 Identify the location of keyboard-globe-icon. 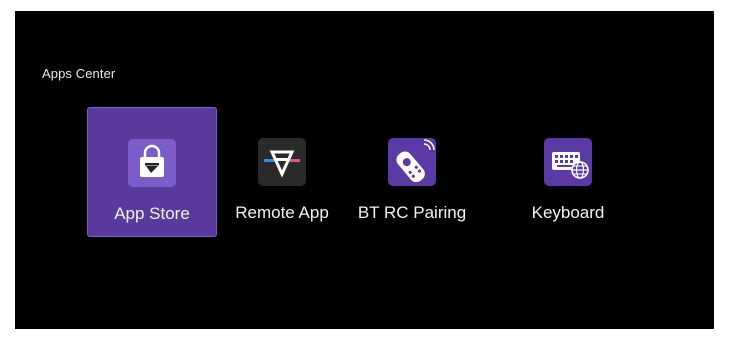
(568, 162).